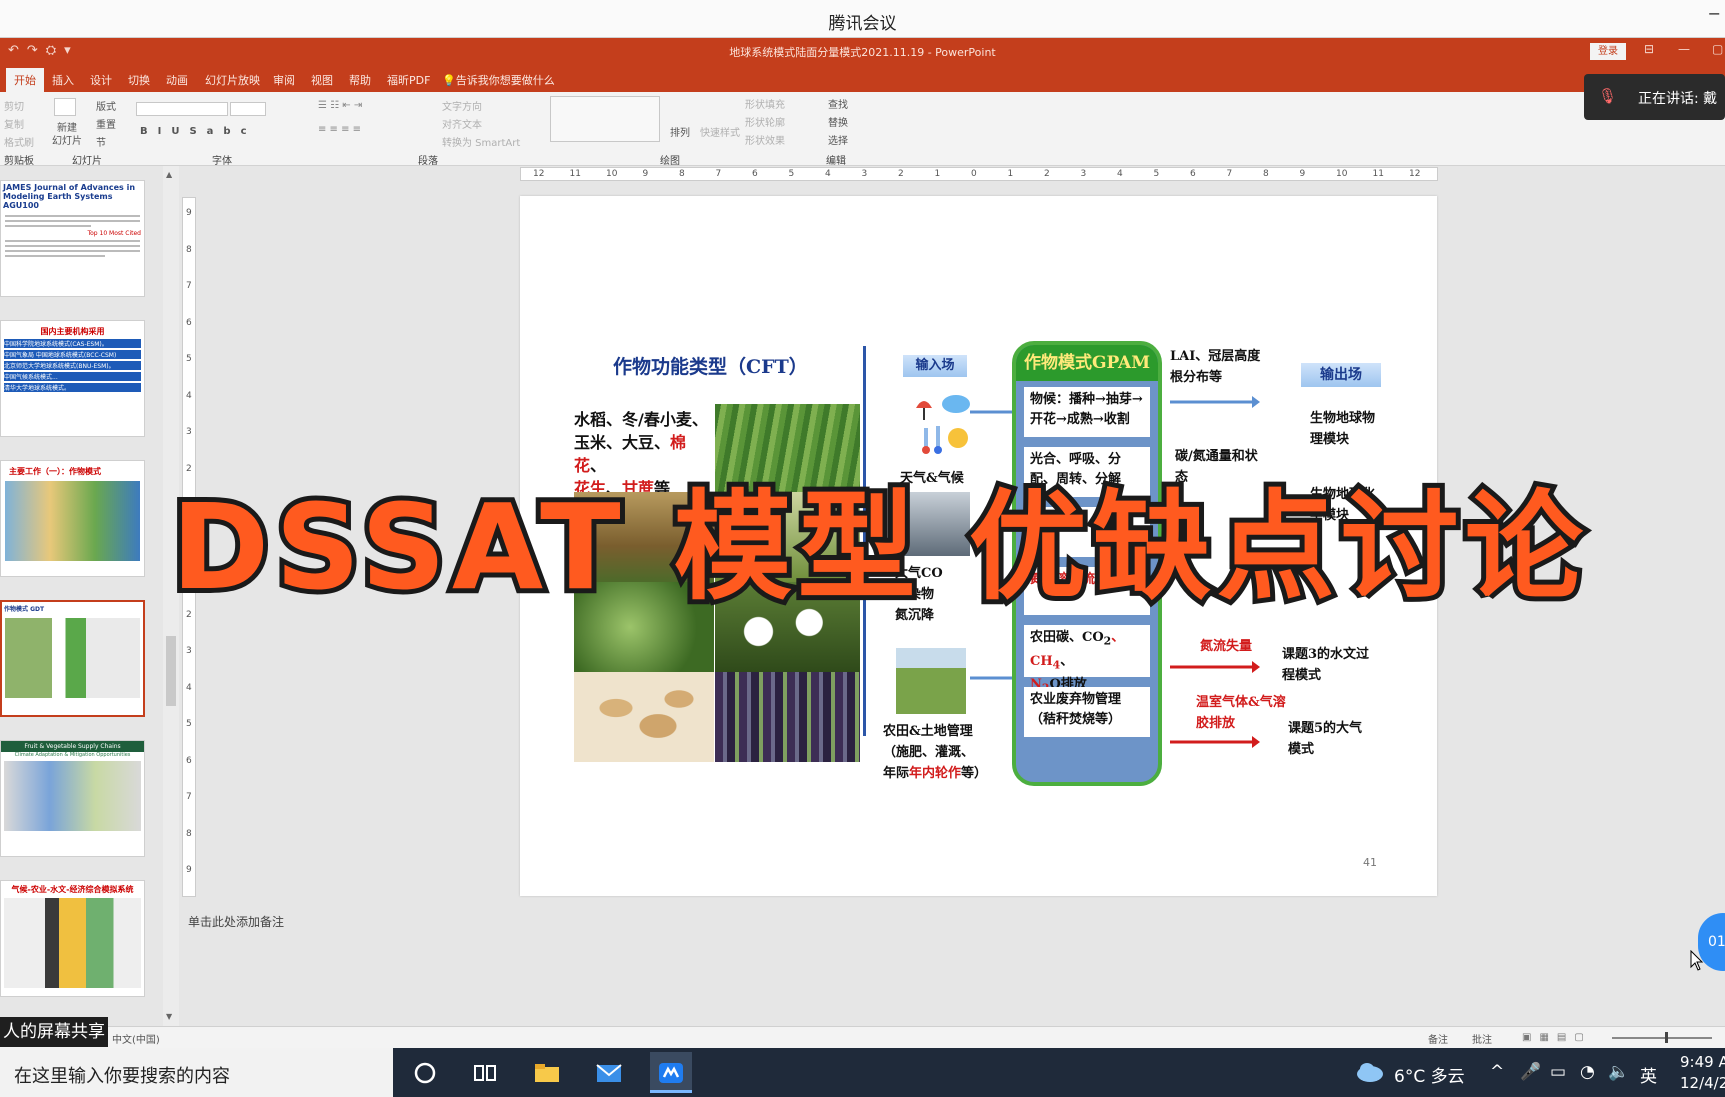  Describe the element at coordinates (248, 109) in the screenshot. I see `font-size-box` at that location.